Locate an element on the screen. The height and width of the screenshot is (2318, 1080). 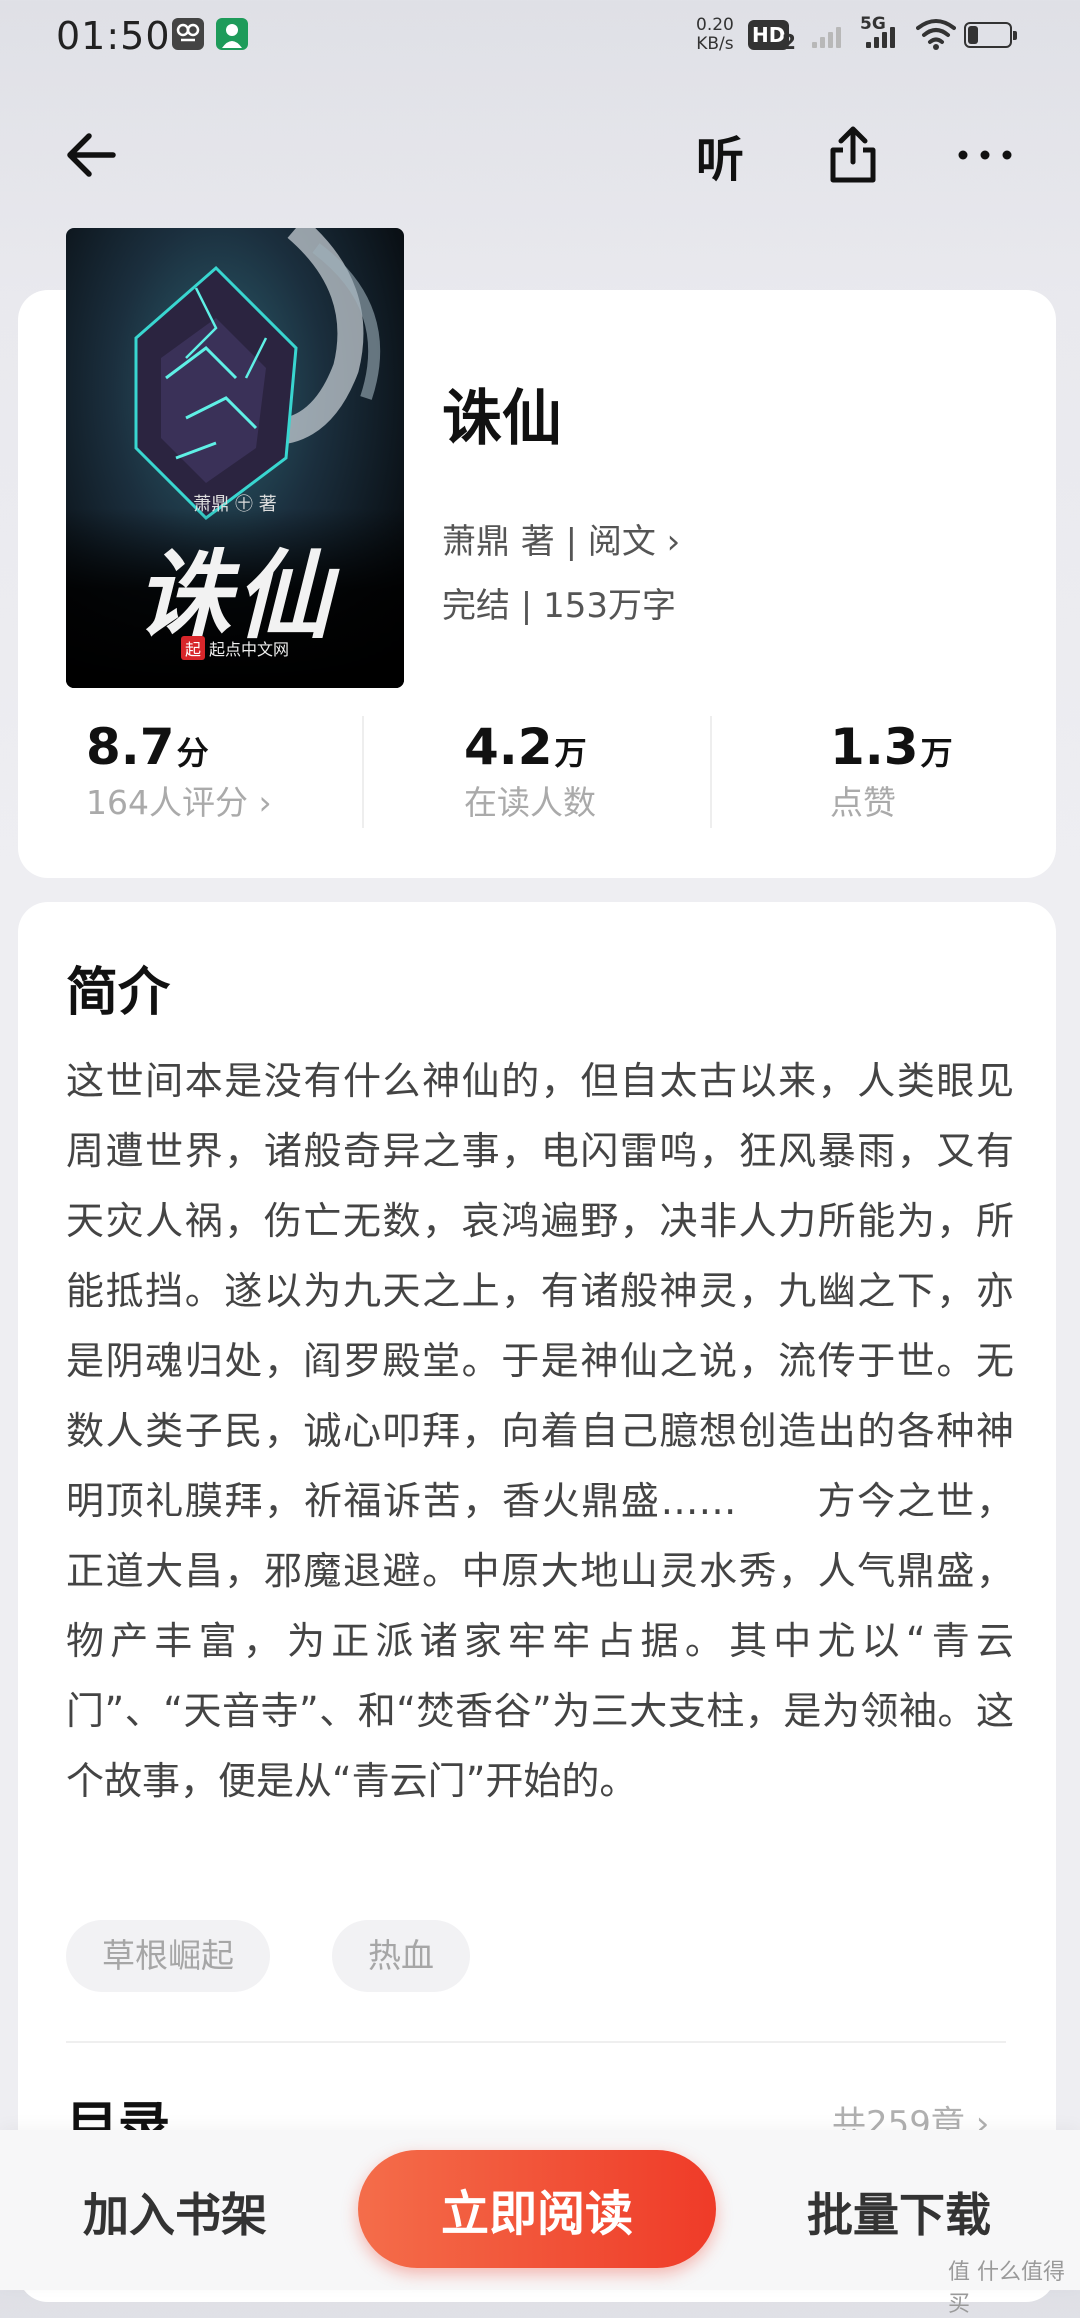
batch-download-button: 批量下载 is located at coordinates (899, 2212).